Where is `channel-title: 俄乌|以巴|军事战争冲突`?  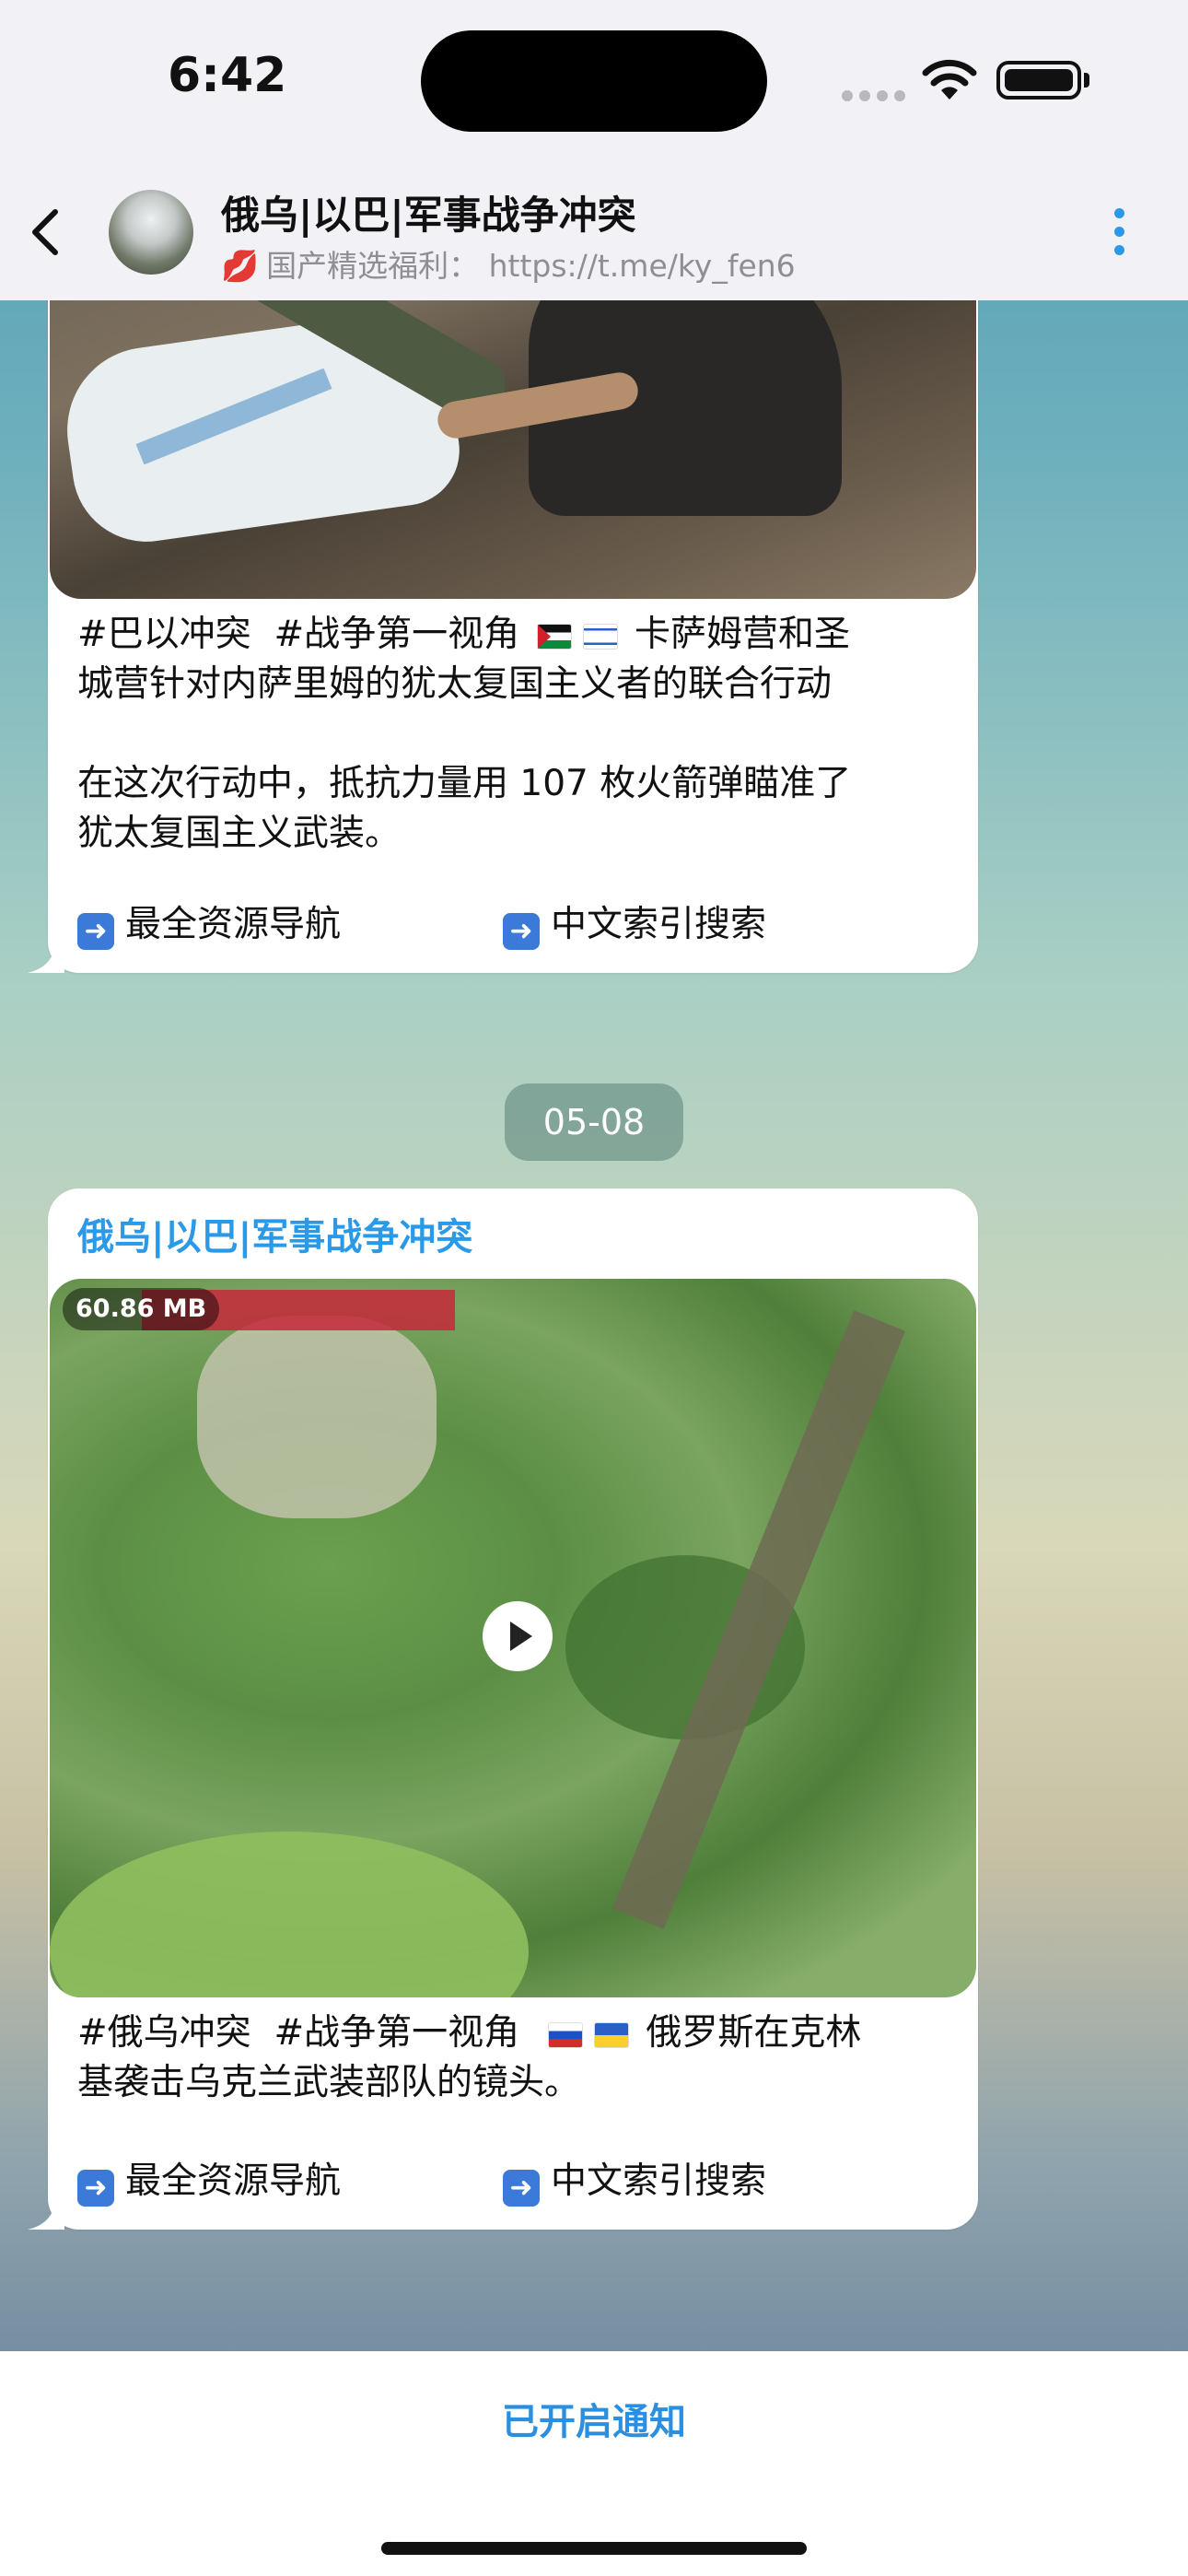
channel-title: 俄乌|以巴|军事战争冲突 is located at coordinates (428, 212).